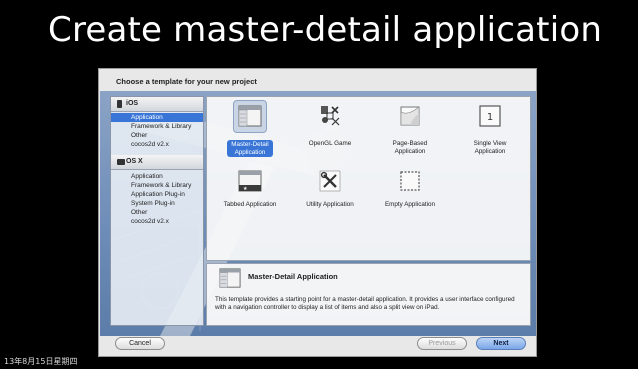 The width and height of the screenshot is (638, 369). Describe the element at coordinates (250, 195) in the screenshot. I see `template-tabbed: ★ Tabbed Application` at that location.